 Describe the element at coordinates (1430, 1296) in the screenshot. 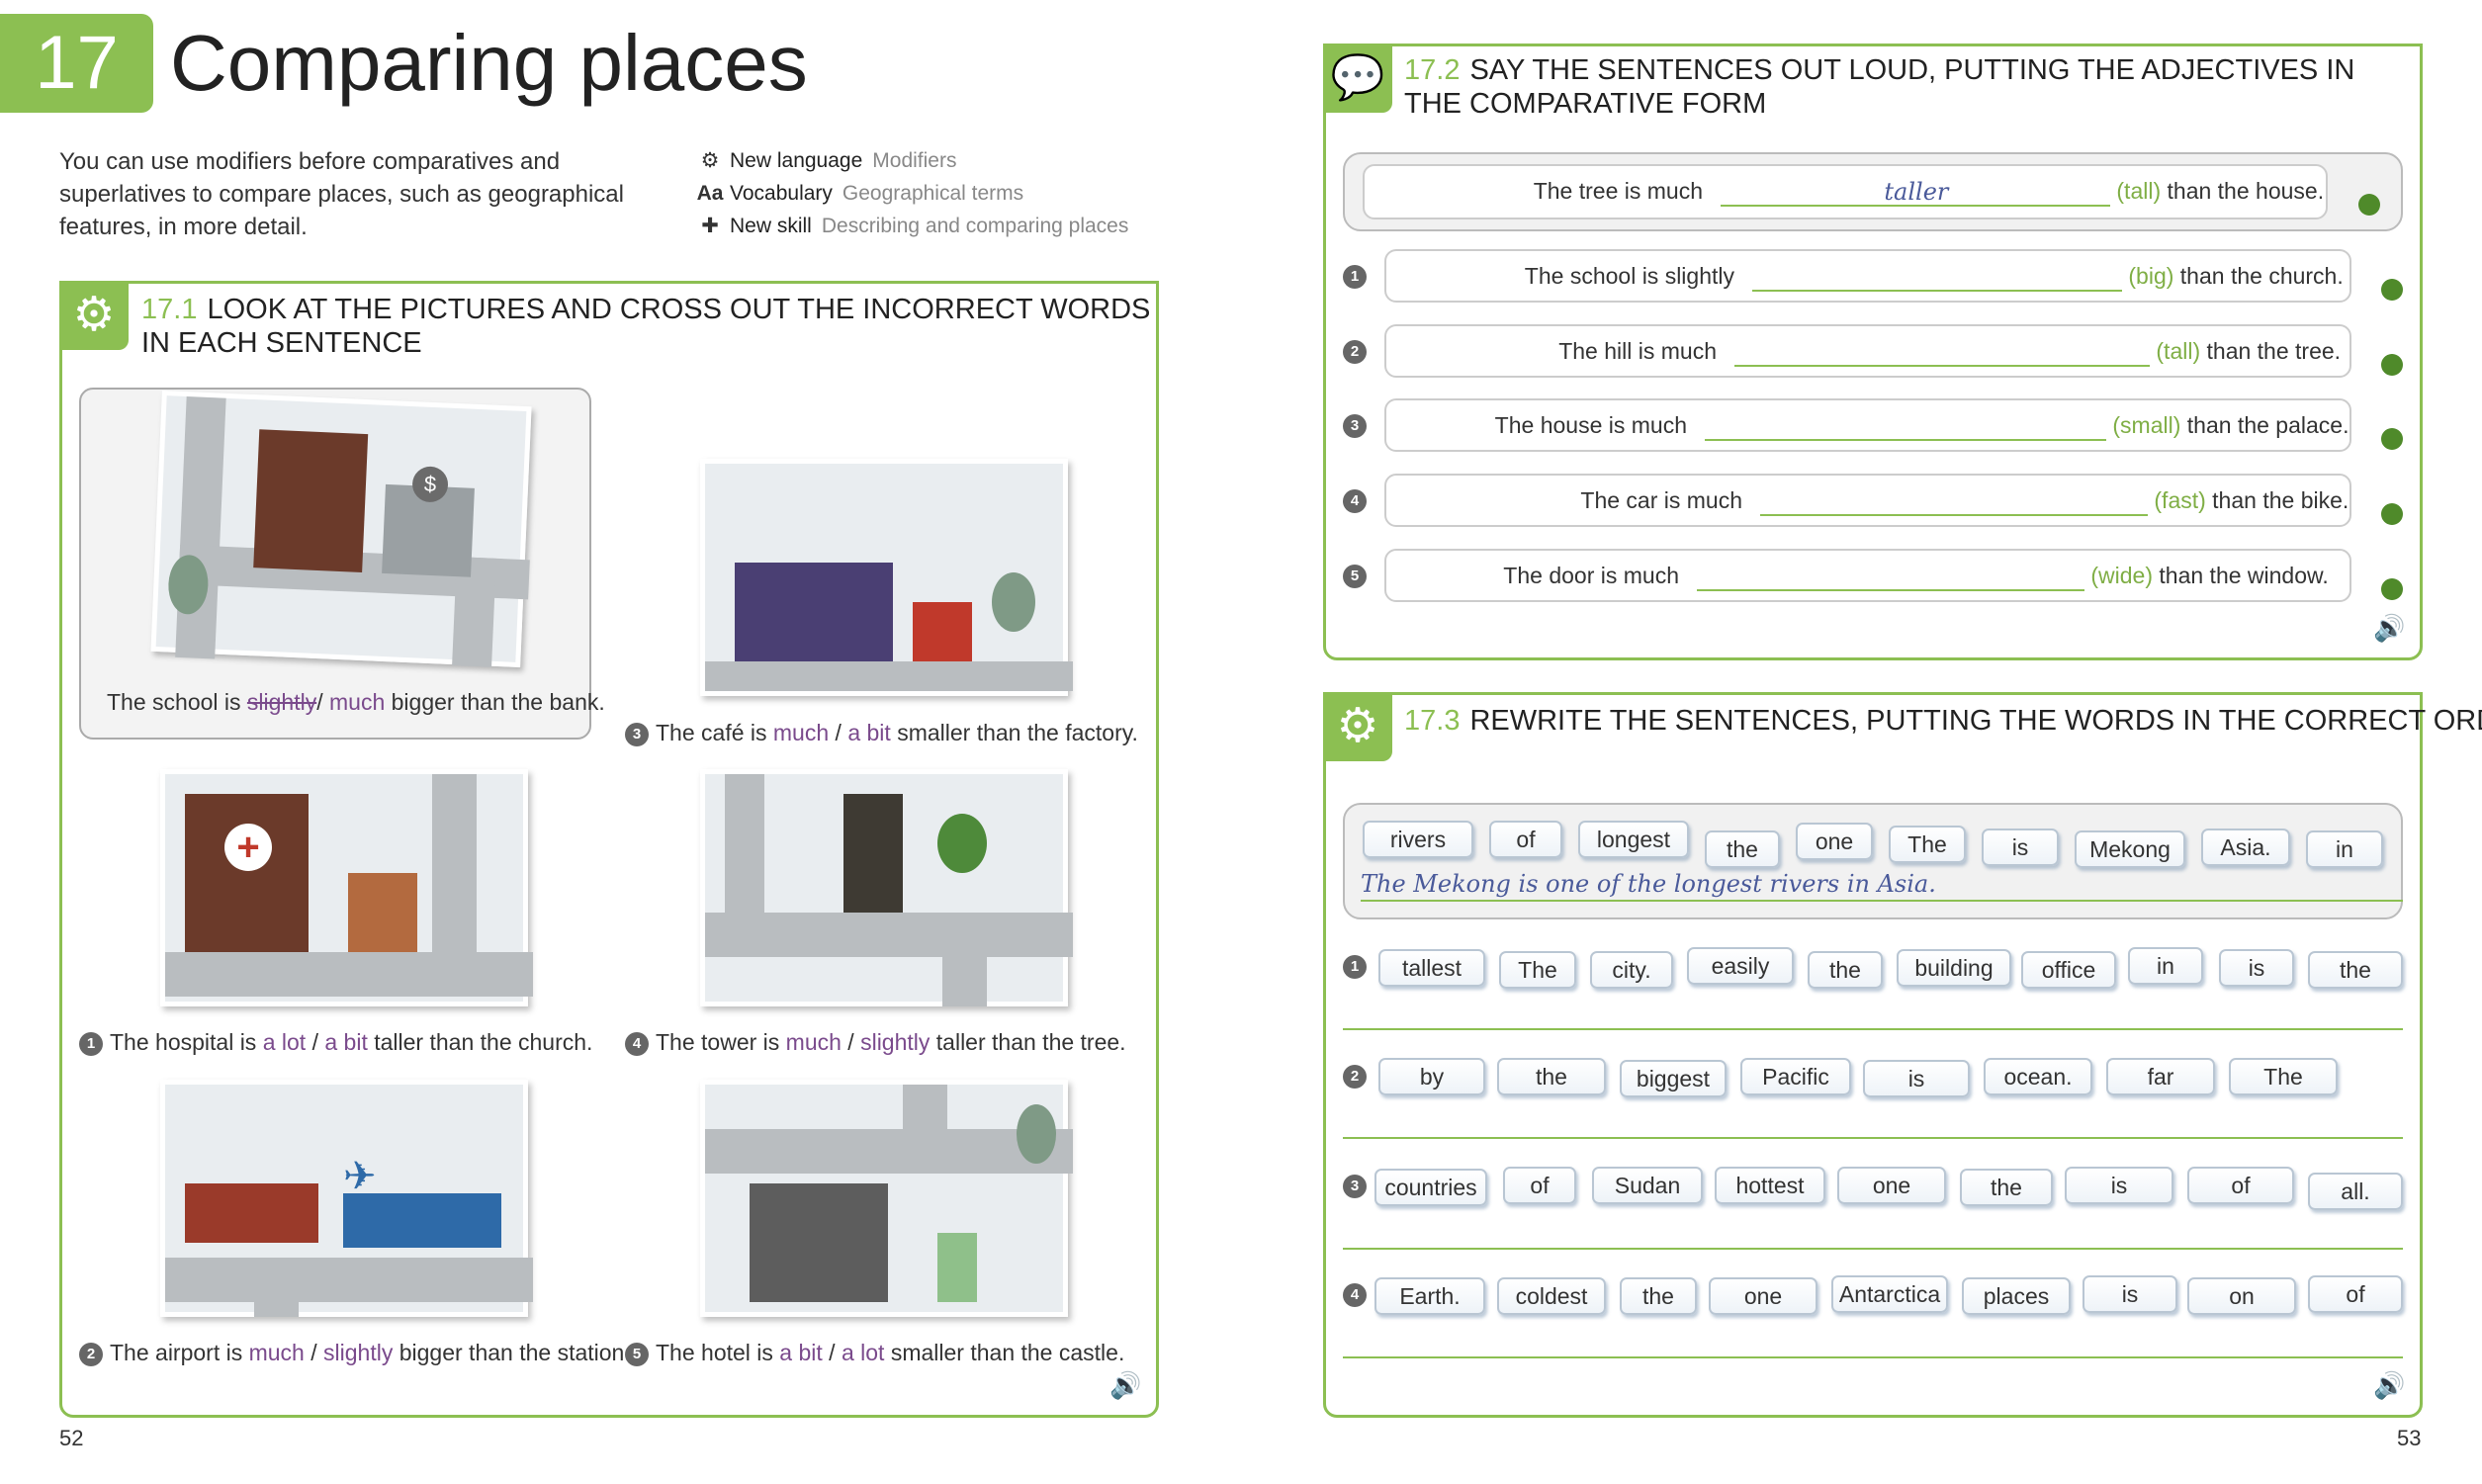

I see `word-chip: Earth.` at that location.